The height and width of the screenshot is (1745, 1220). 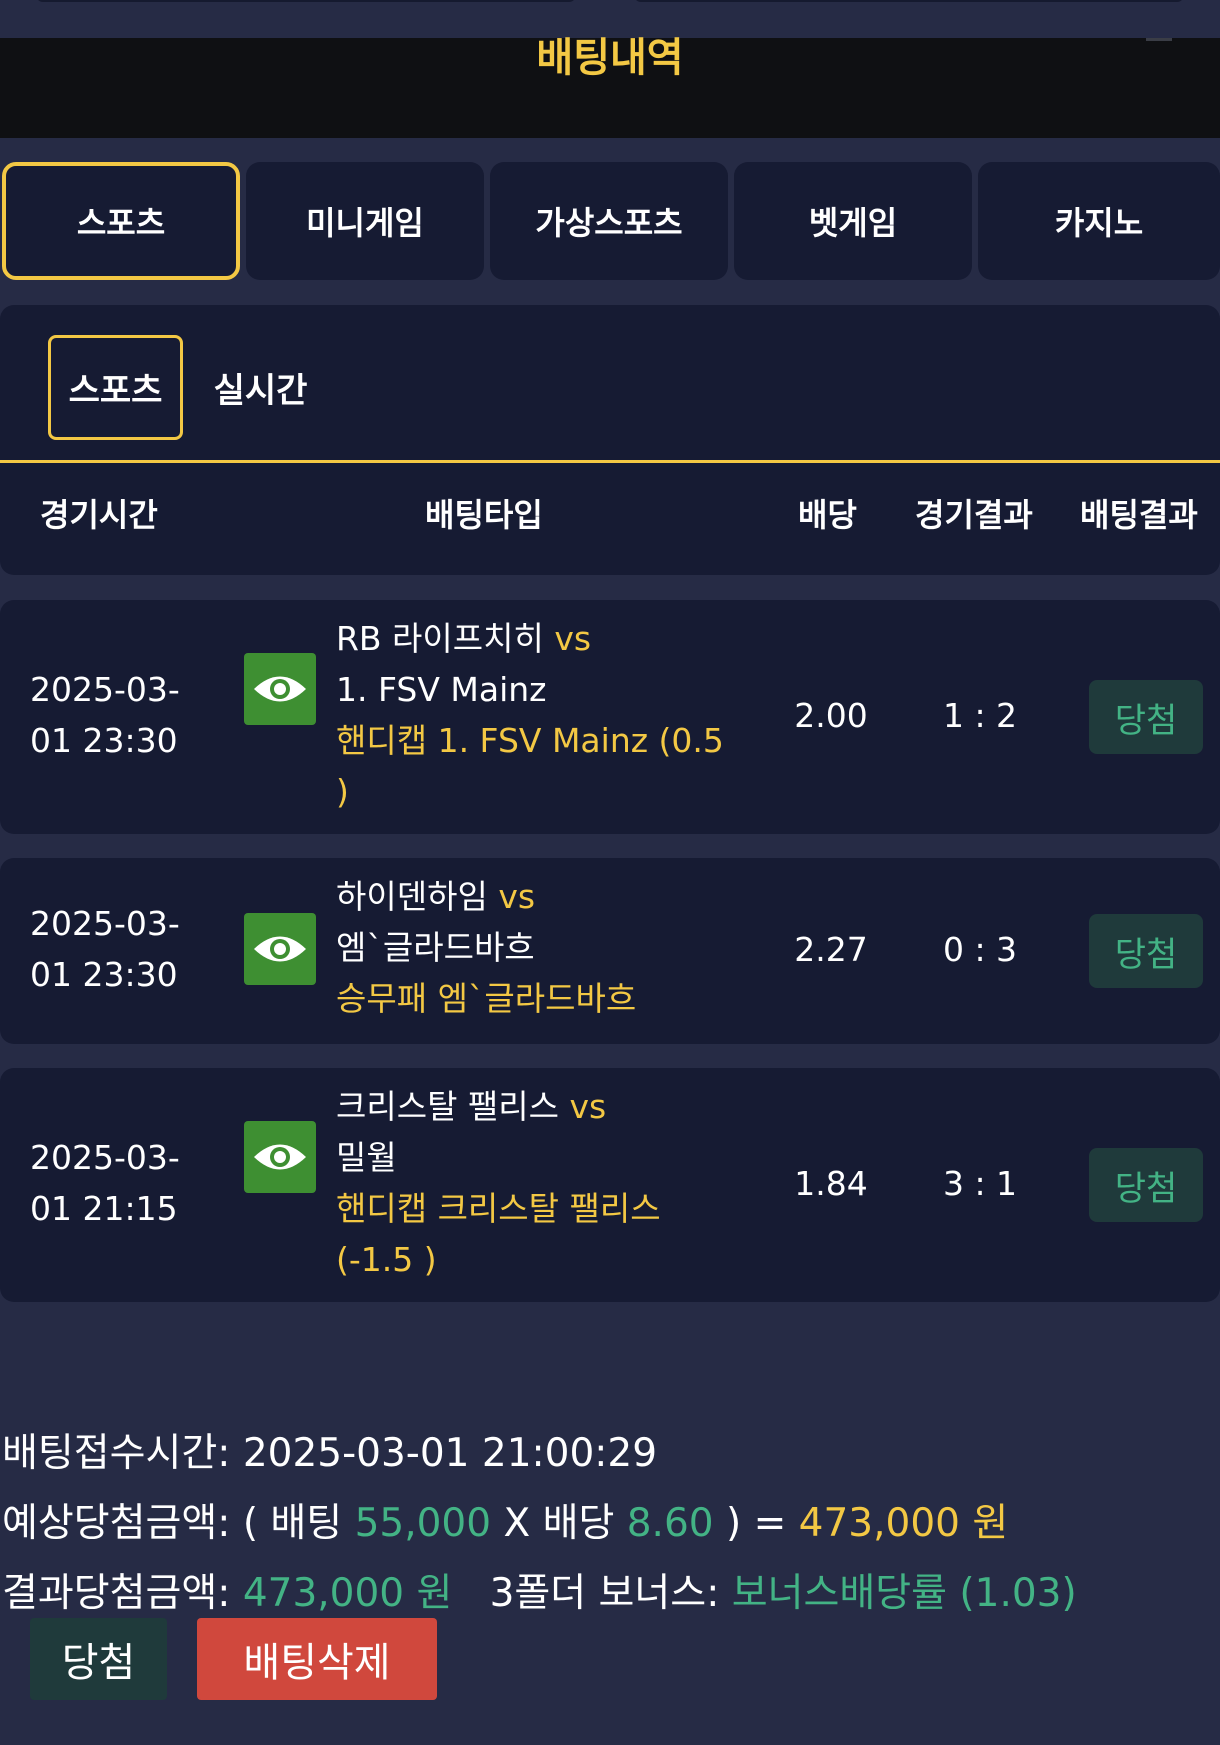 What do you see at coordinates (484, 515) in the screenshot?
I see `column-header-bet-type: 배팅타입` at bounding box center [484, 515].